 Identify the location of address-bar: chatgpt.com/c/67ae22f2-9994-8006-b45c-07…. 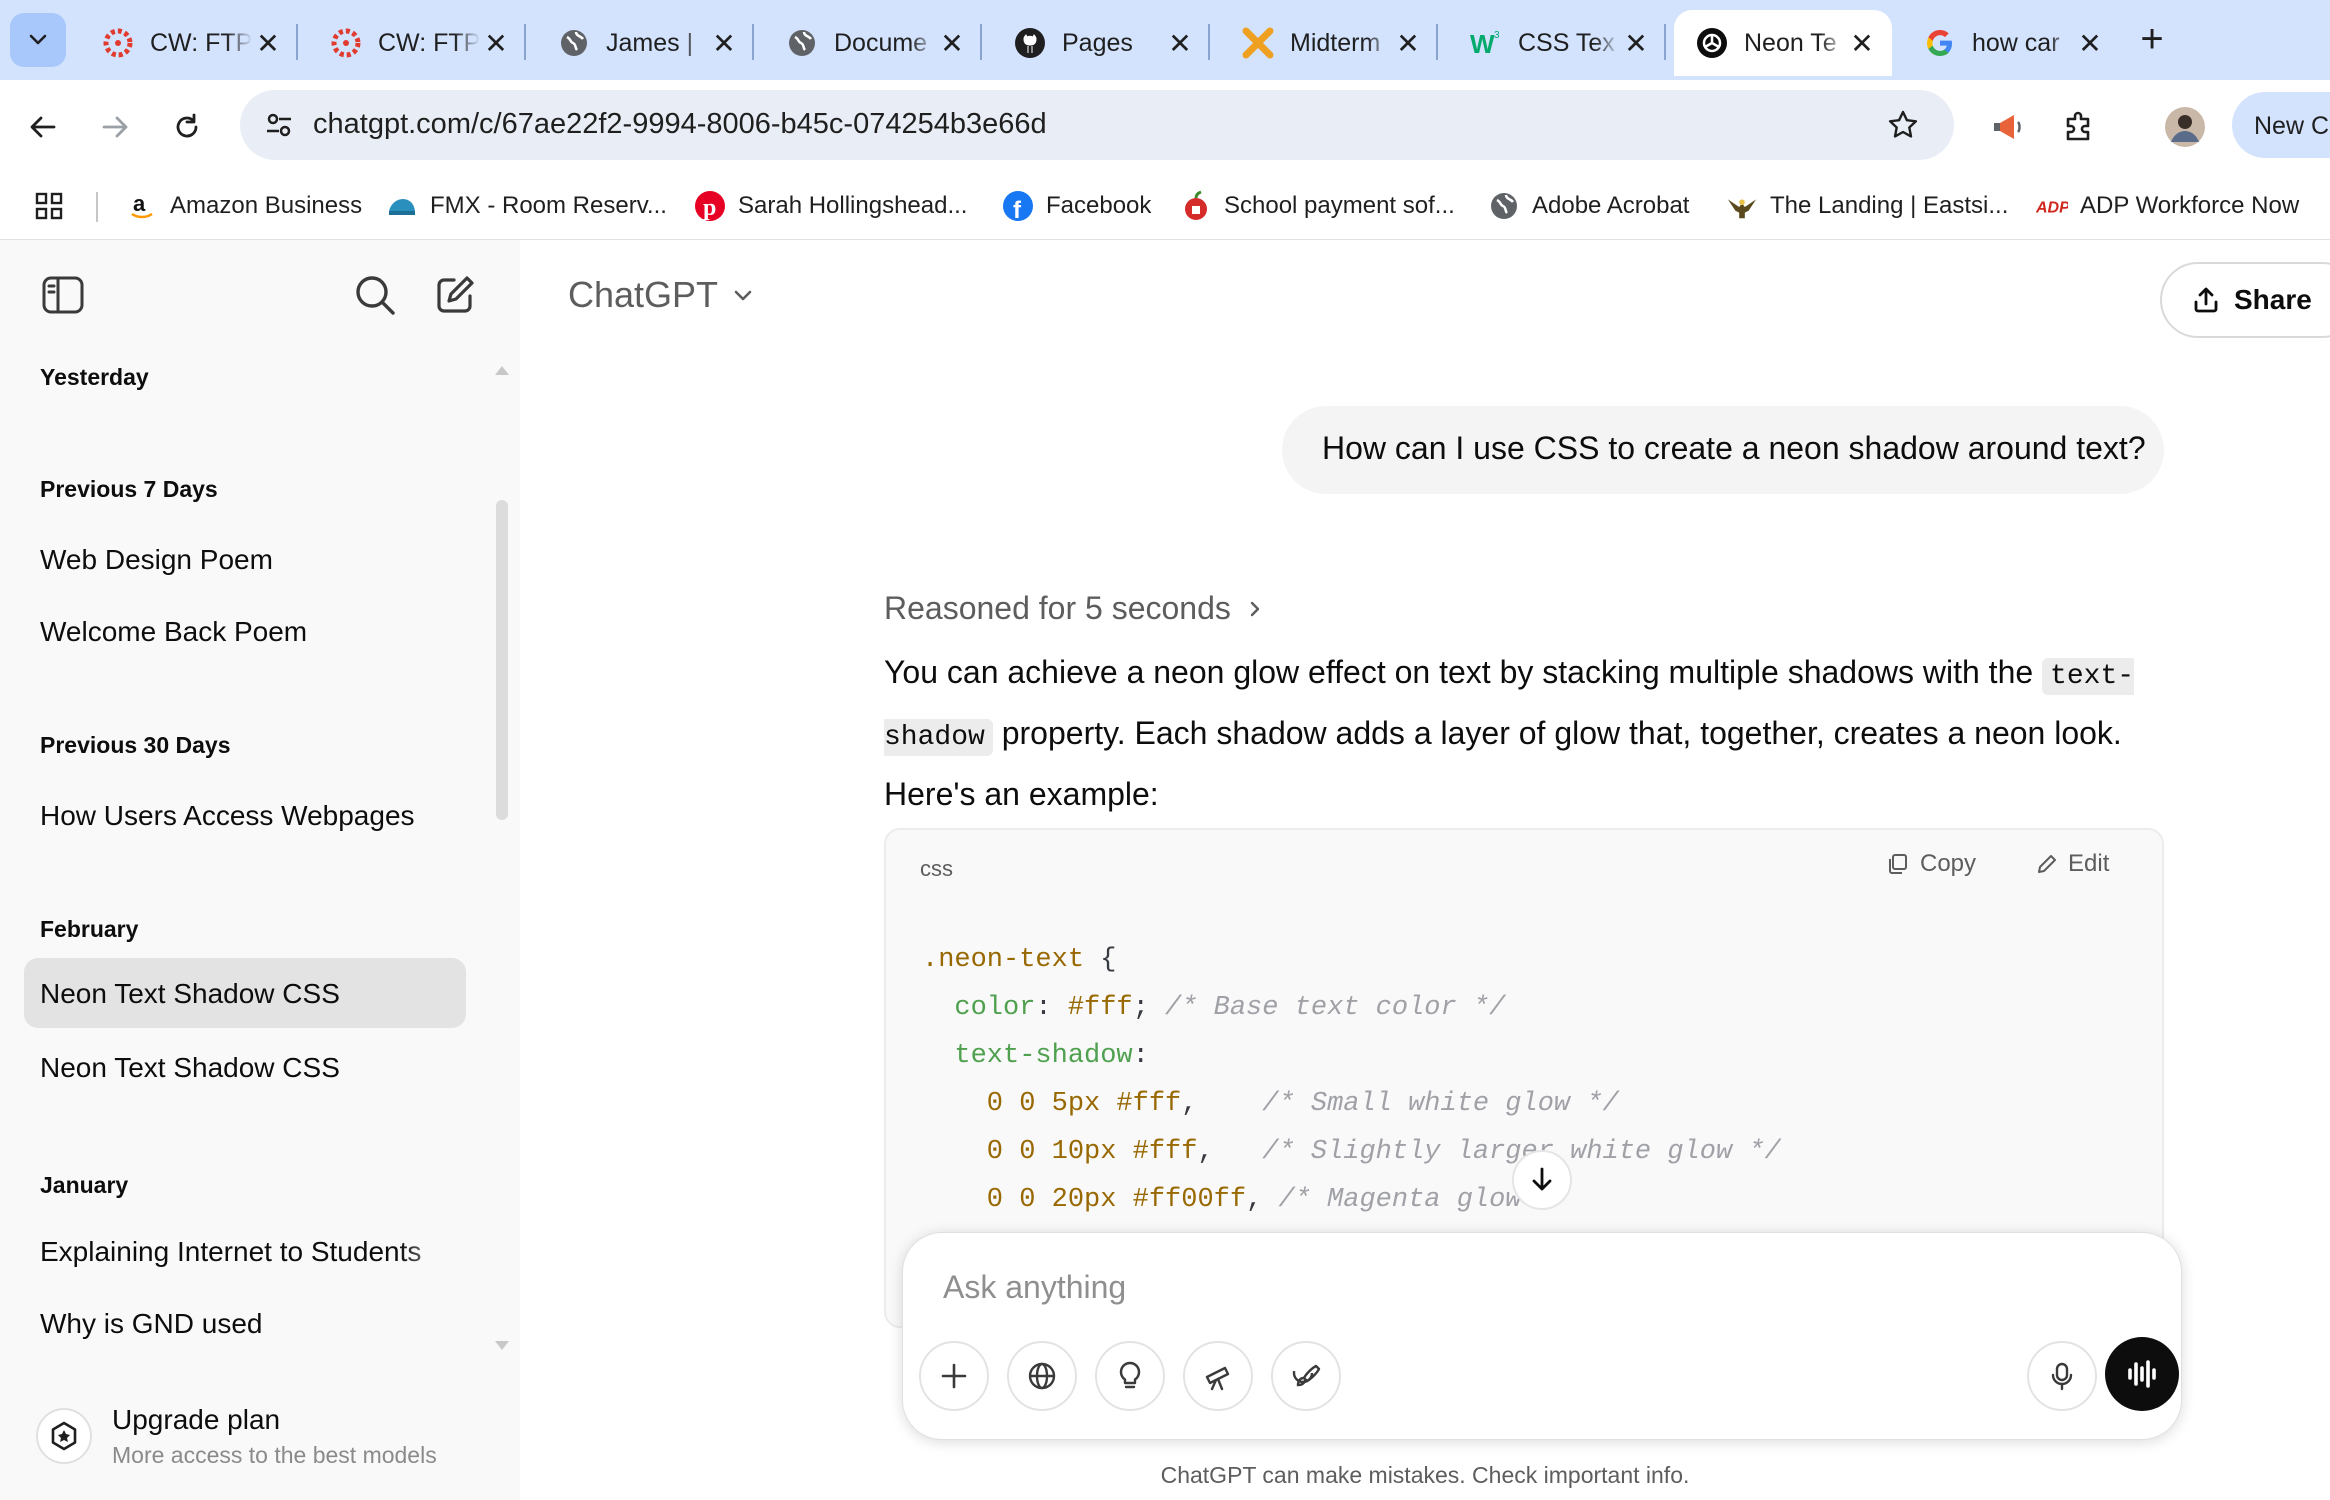
(1097, 125).